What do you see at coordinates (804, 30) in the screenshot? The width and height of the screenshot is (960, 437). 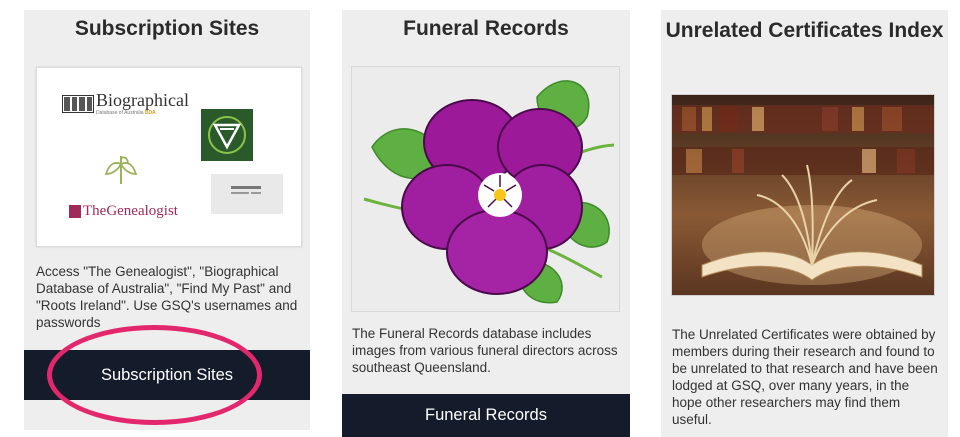 I see `card-title: Unrelated Certificates Index` at bounding box center [804, 30].